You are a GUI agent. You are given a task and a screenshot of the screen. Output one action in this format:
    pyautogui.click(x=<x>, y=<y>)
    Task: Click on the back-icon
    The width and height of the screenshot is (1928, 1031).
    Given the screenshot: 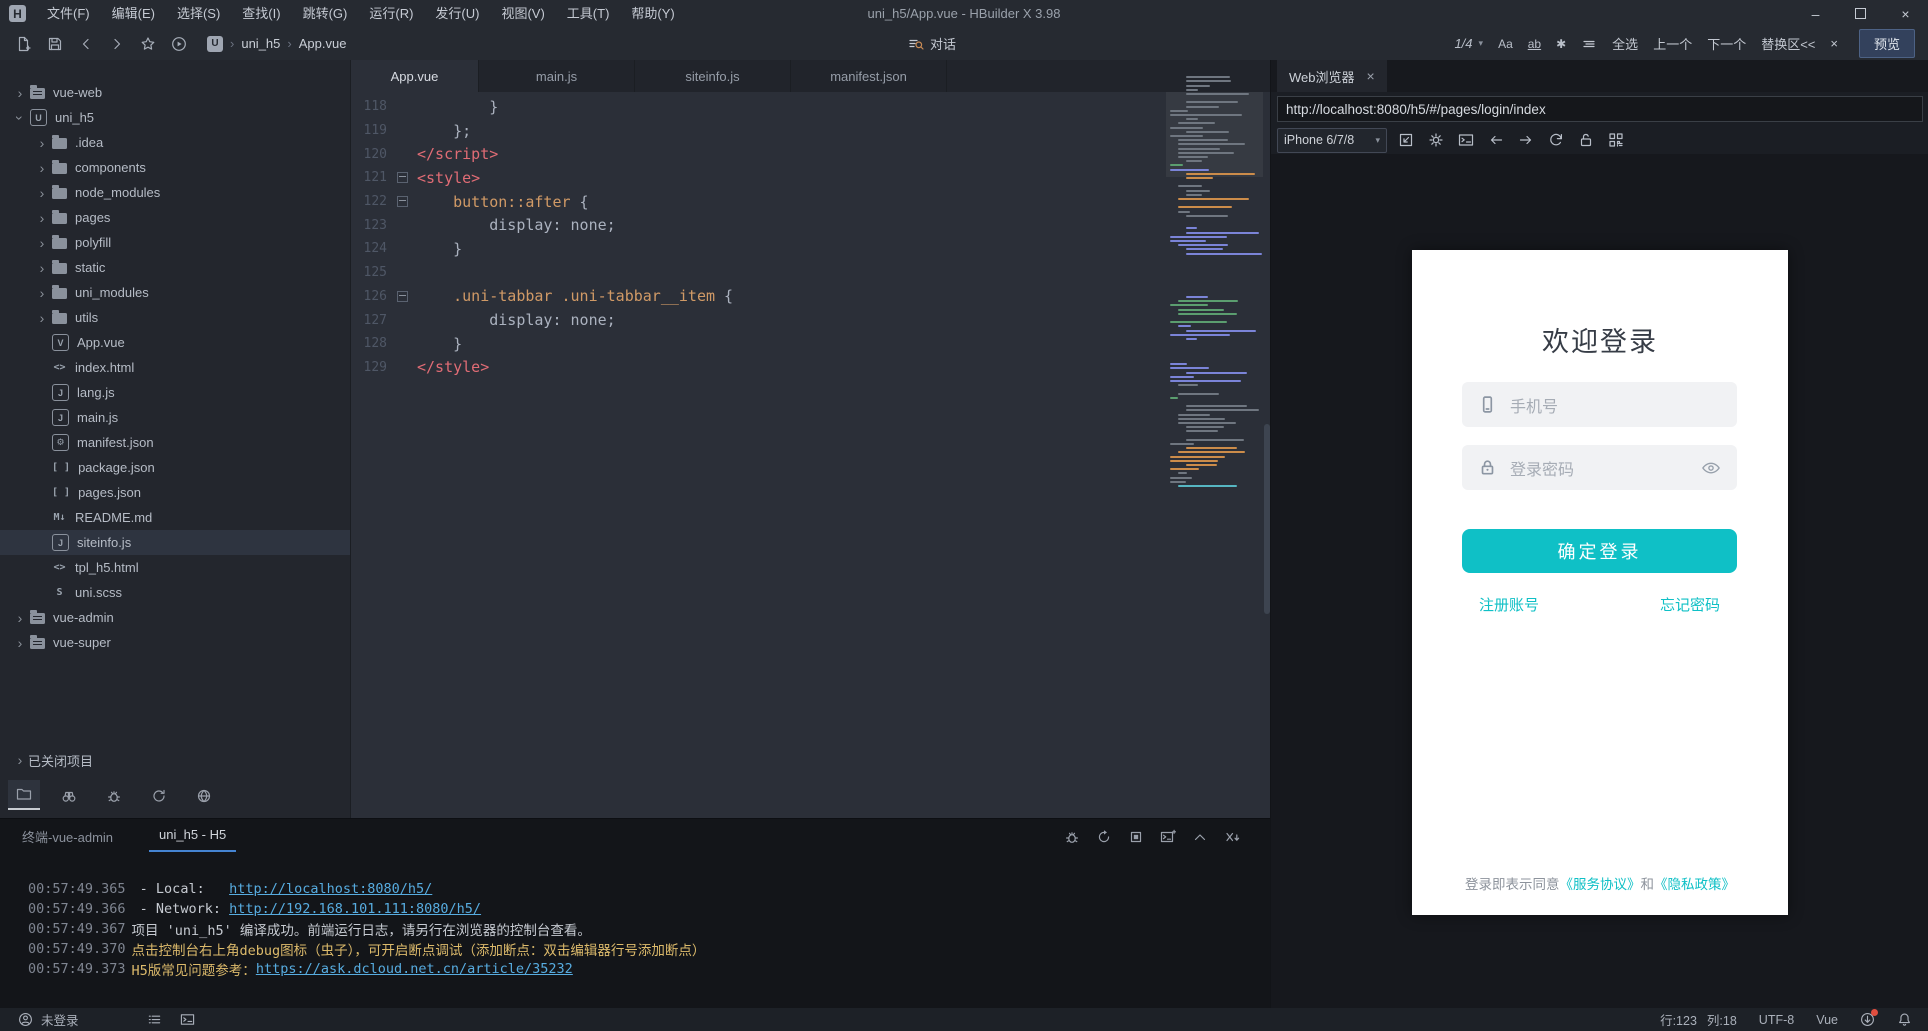 What is the action you would take?
    pyautogui.click(x=86, y=44)
    